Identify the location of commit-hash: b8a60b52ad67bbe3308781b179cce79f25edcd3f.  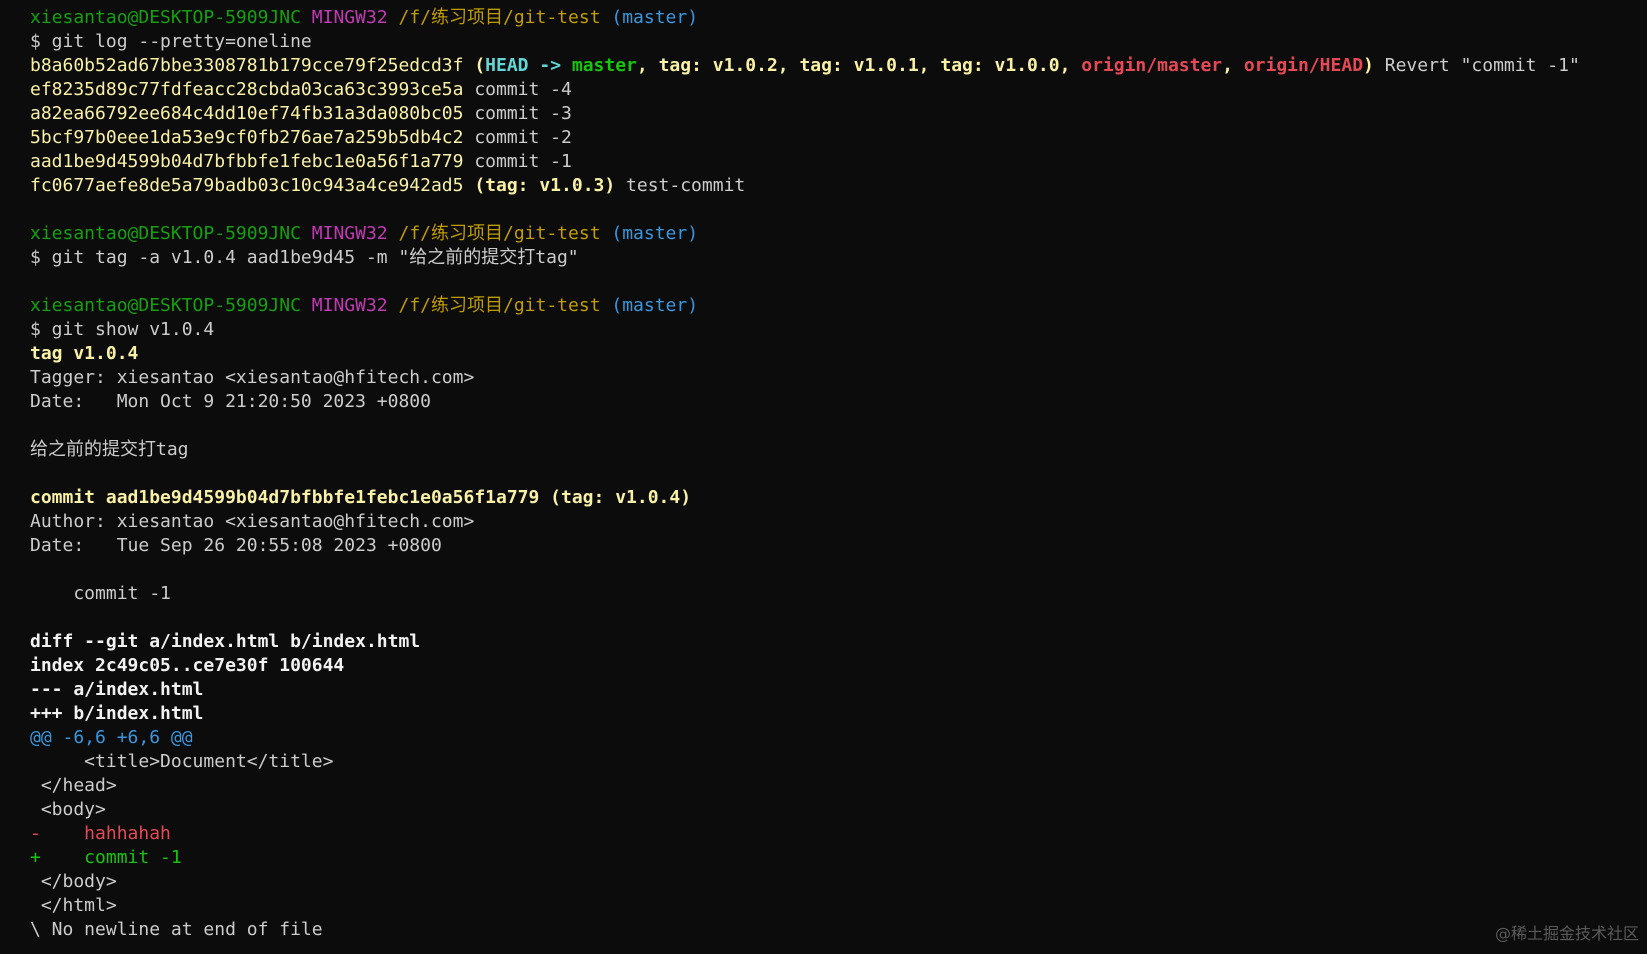
(247, 65).